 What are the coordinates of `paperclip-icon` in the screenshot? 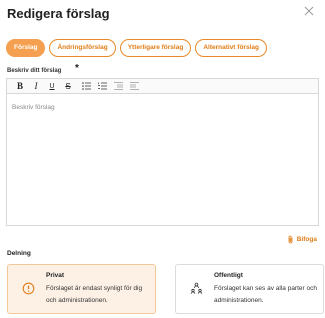 It's located at (290, 239).